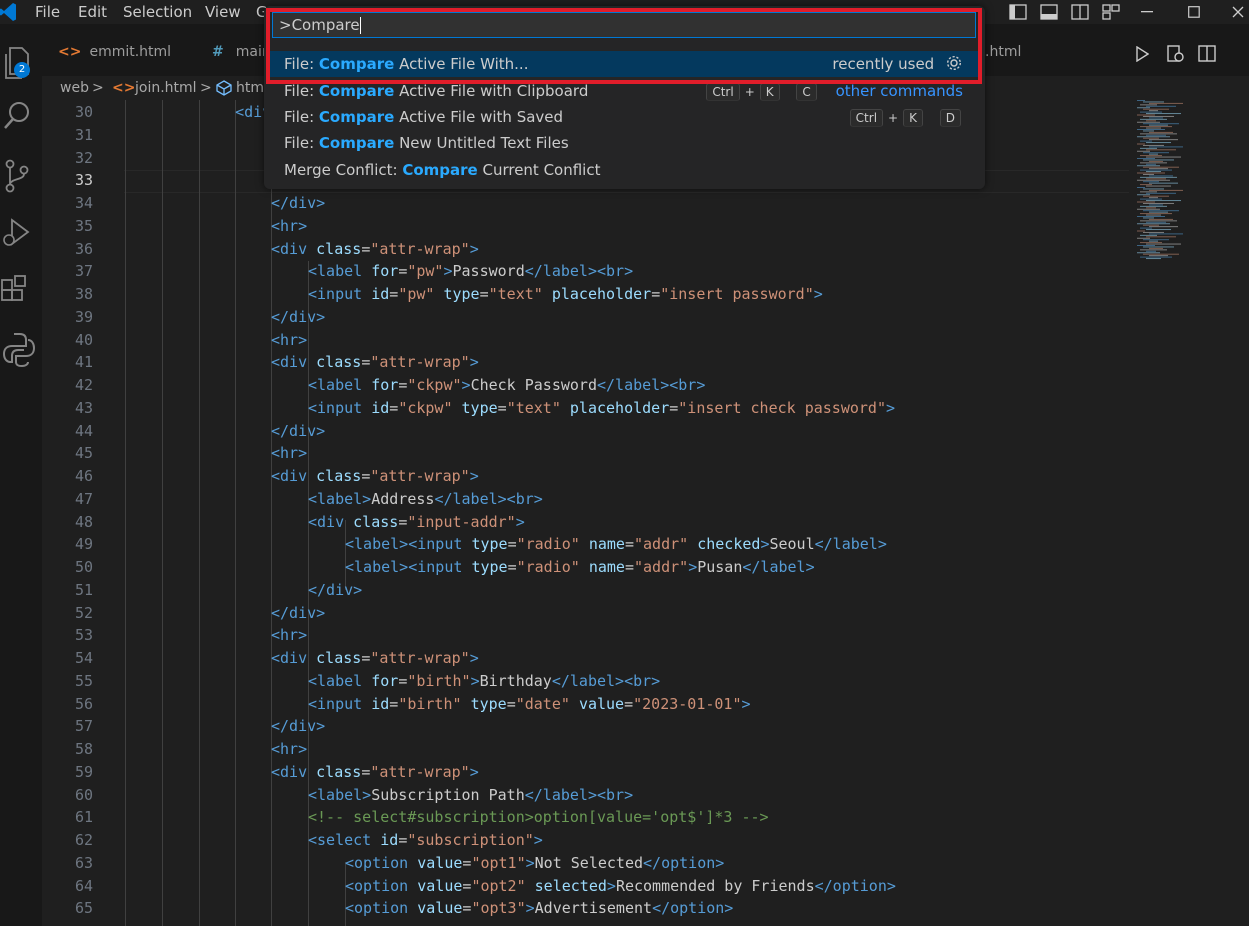  I want to click on code-line: 35 <hr>, so click(585, 226).